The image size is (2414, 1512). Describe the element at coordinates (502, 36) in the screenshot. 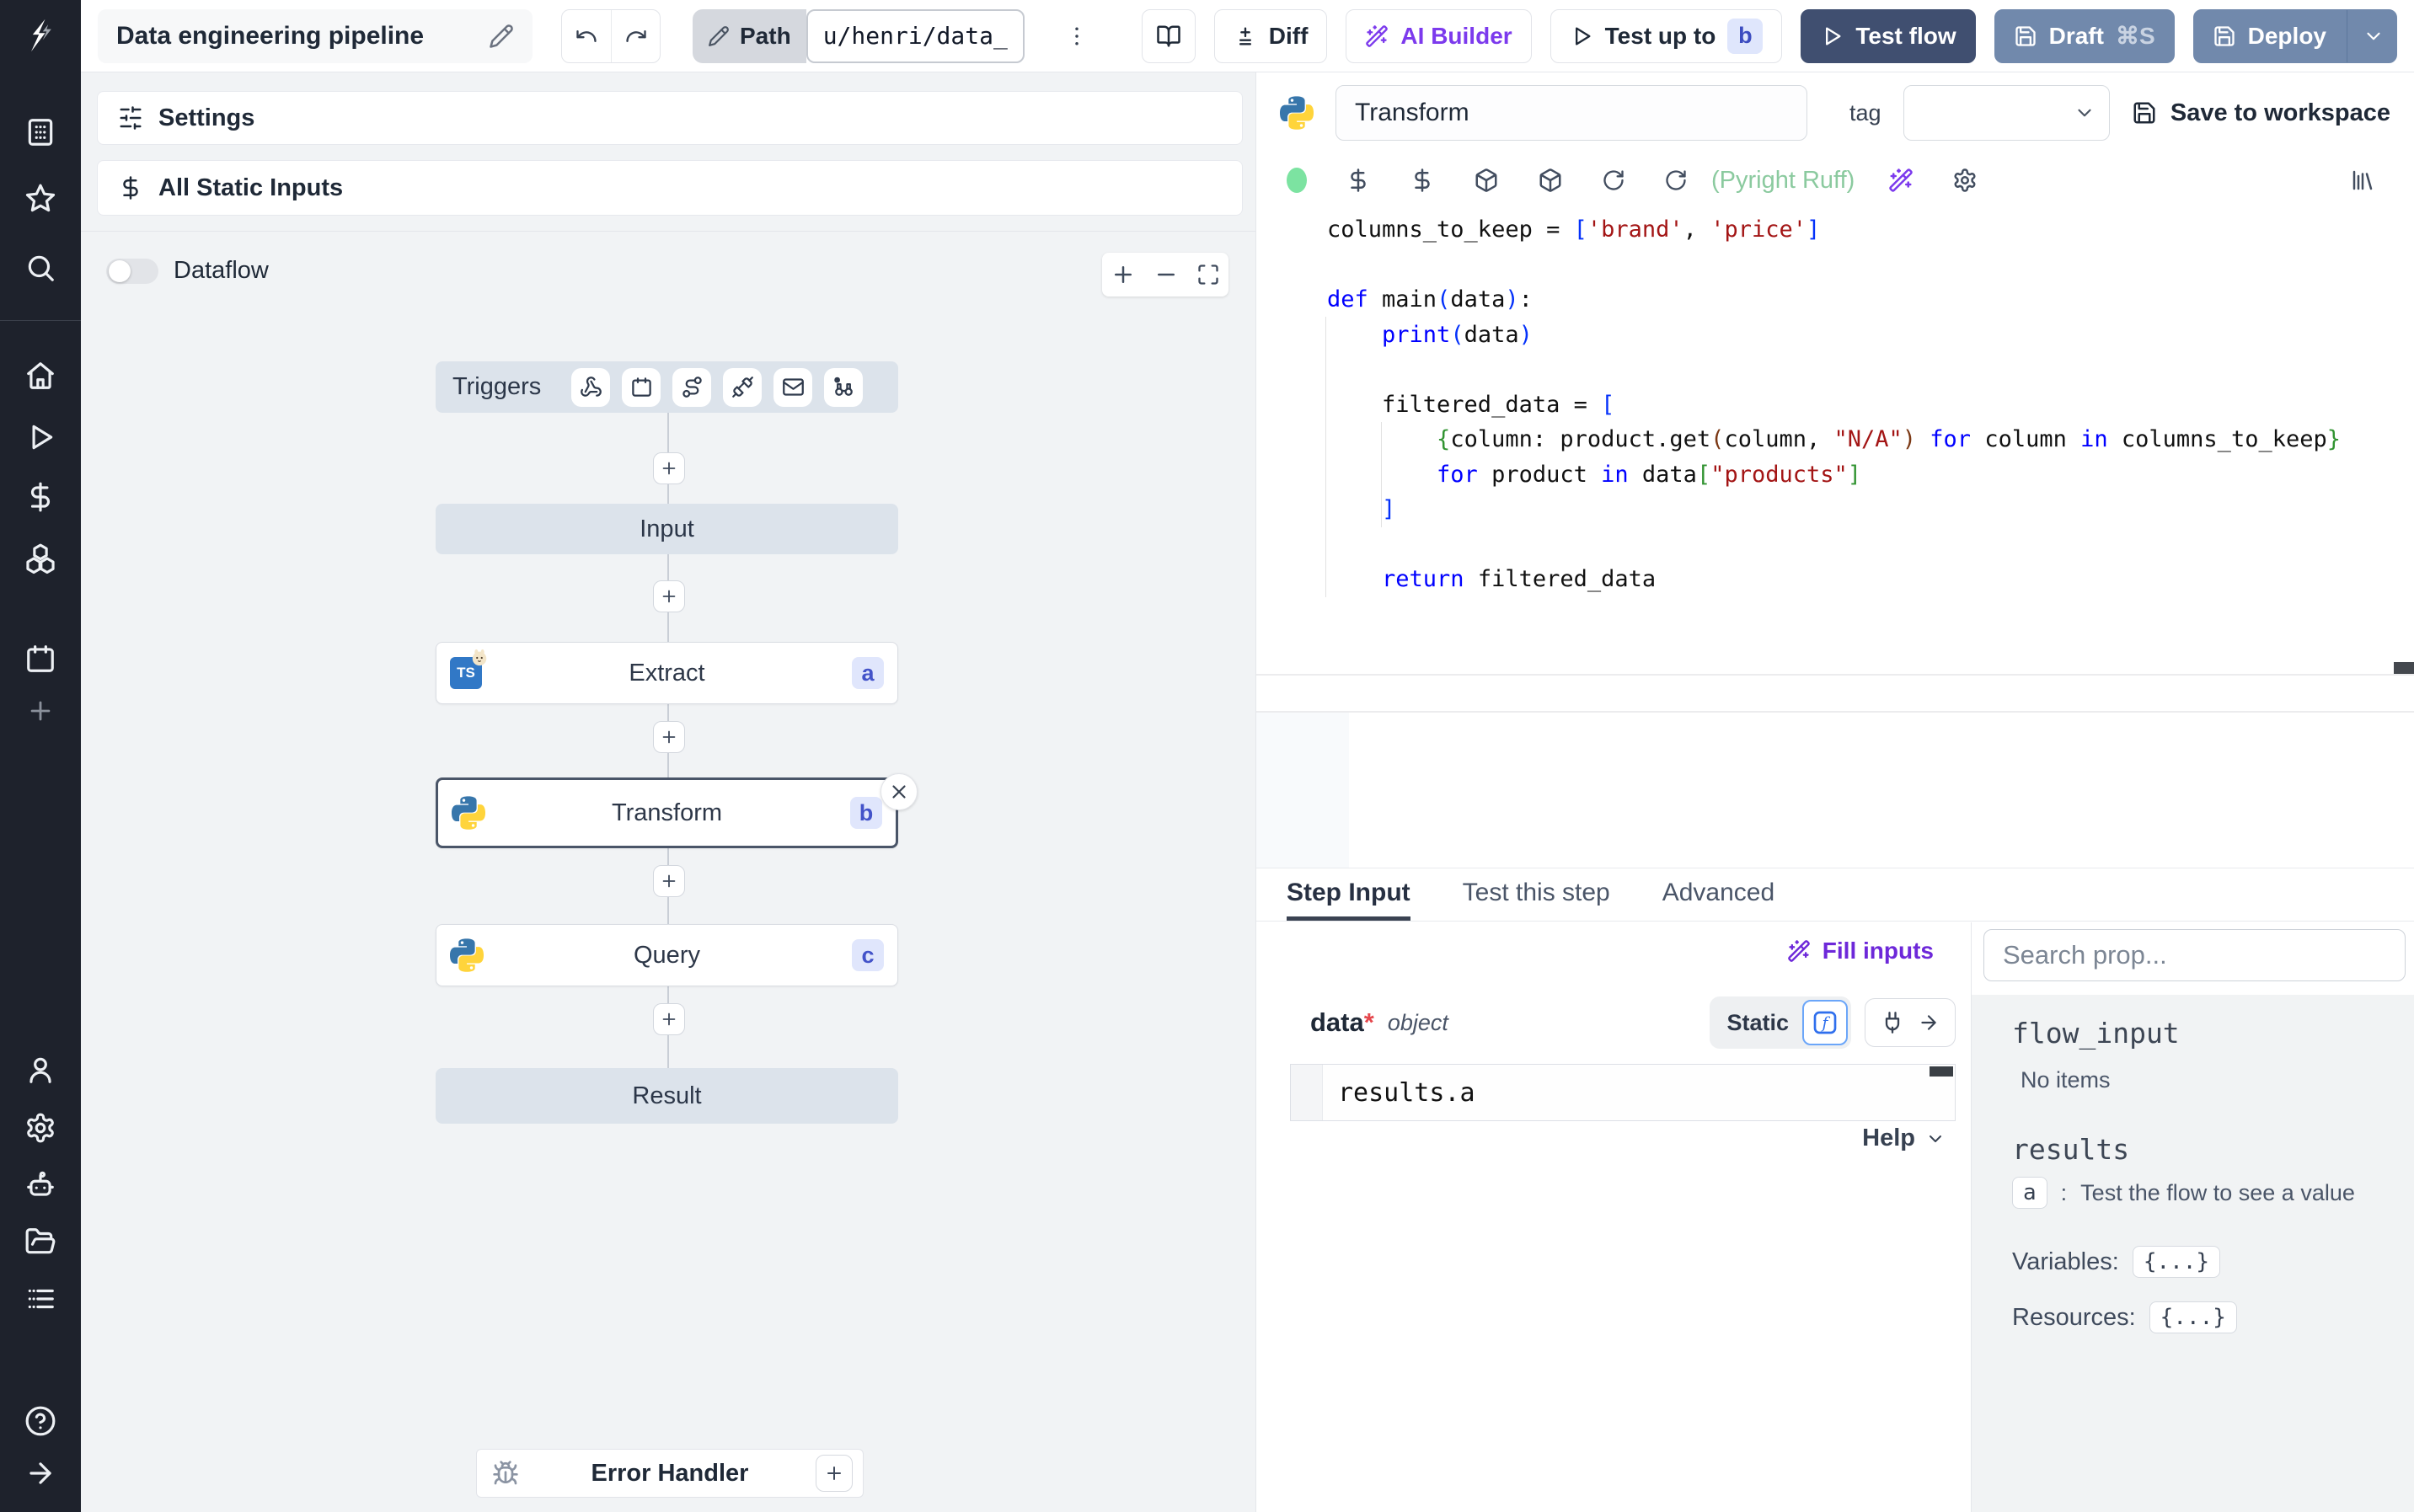

I see `edit-title-pencil-icon` at that location.